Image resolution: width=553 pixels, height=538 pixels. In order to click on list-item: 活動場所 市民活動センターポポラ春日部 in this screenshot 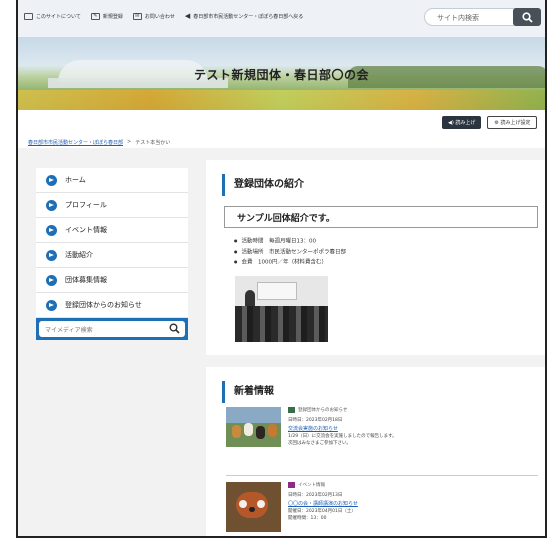, I will do `click(290, 252)`.